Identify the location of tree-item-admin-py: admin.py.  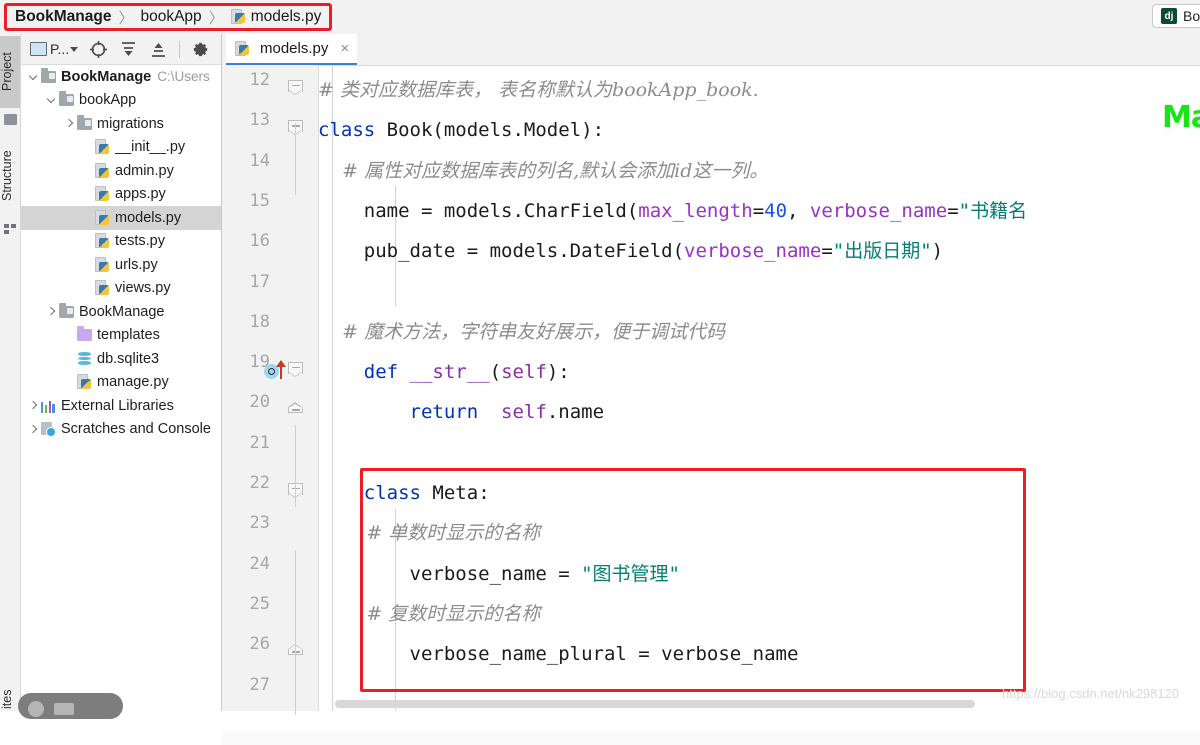
(121, 171).